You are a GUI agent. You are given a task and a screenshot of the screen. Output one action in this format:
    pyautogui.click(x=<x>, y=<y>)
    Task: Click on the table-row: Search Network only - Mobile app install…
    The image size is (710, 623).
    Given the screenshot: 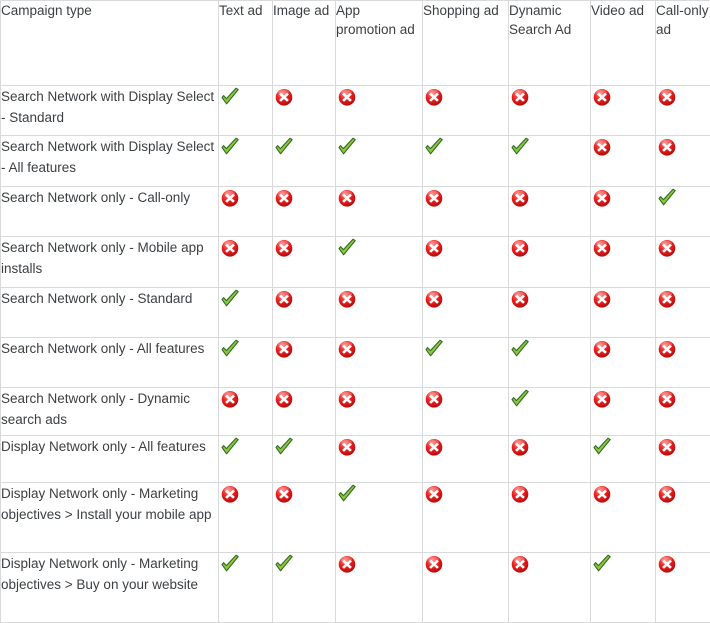 What is the action you would take?
    pyautogui.click(x=355, y=262)
    